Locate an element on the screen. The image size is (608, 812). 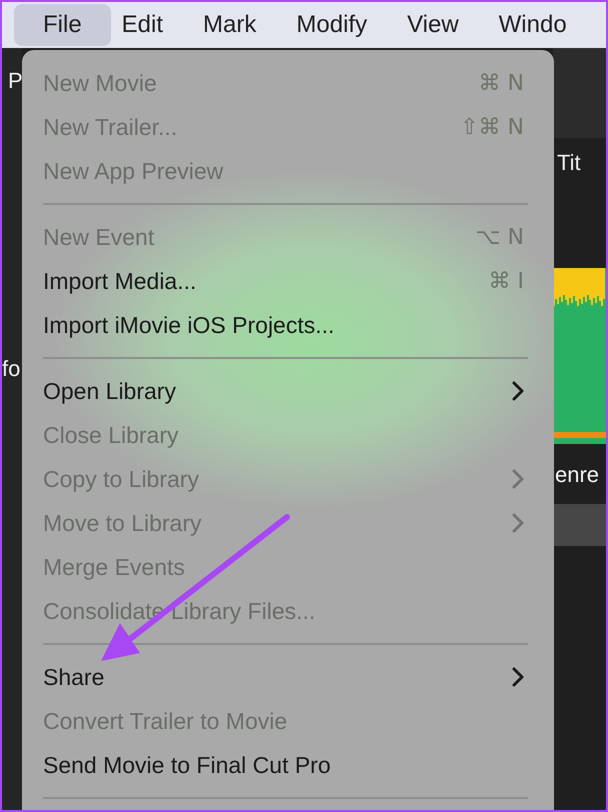
menu-item: Share is located at coordinates (288, 677).